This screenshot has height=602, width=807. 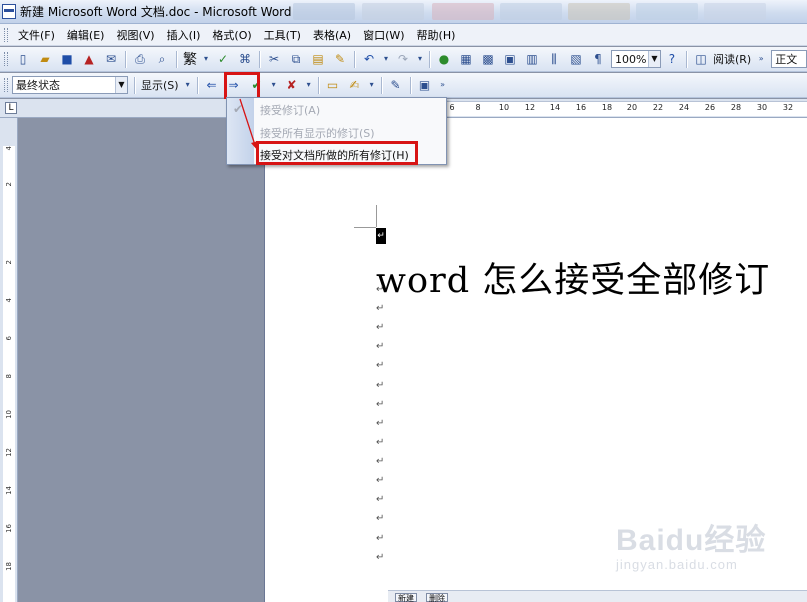 I want to click on menu-format: 格式(O), so click(x=231, y=35).